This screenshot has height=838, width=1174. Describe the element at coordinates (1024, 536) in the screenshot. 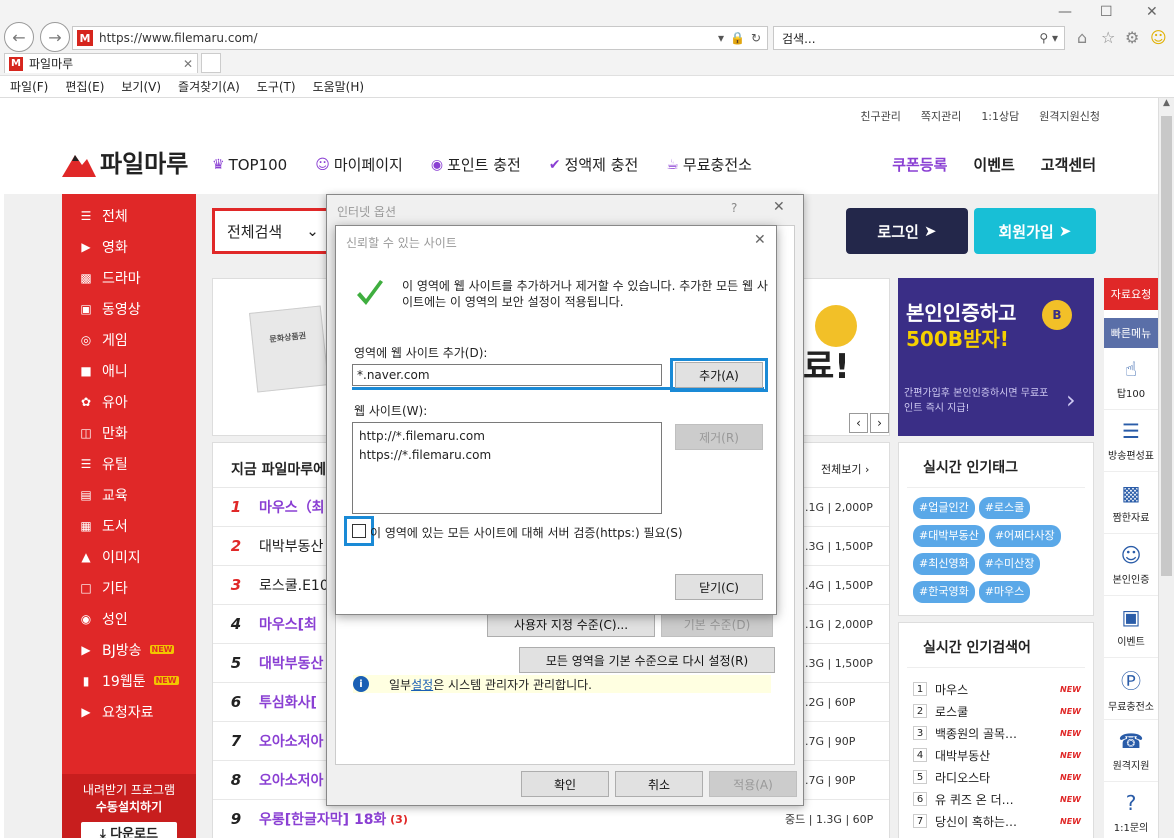

I see `tag: #어쩌다사장` at that location.